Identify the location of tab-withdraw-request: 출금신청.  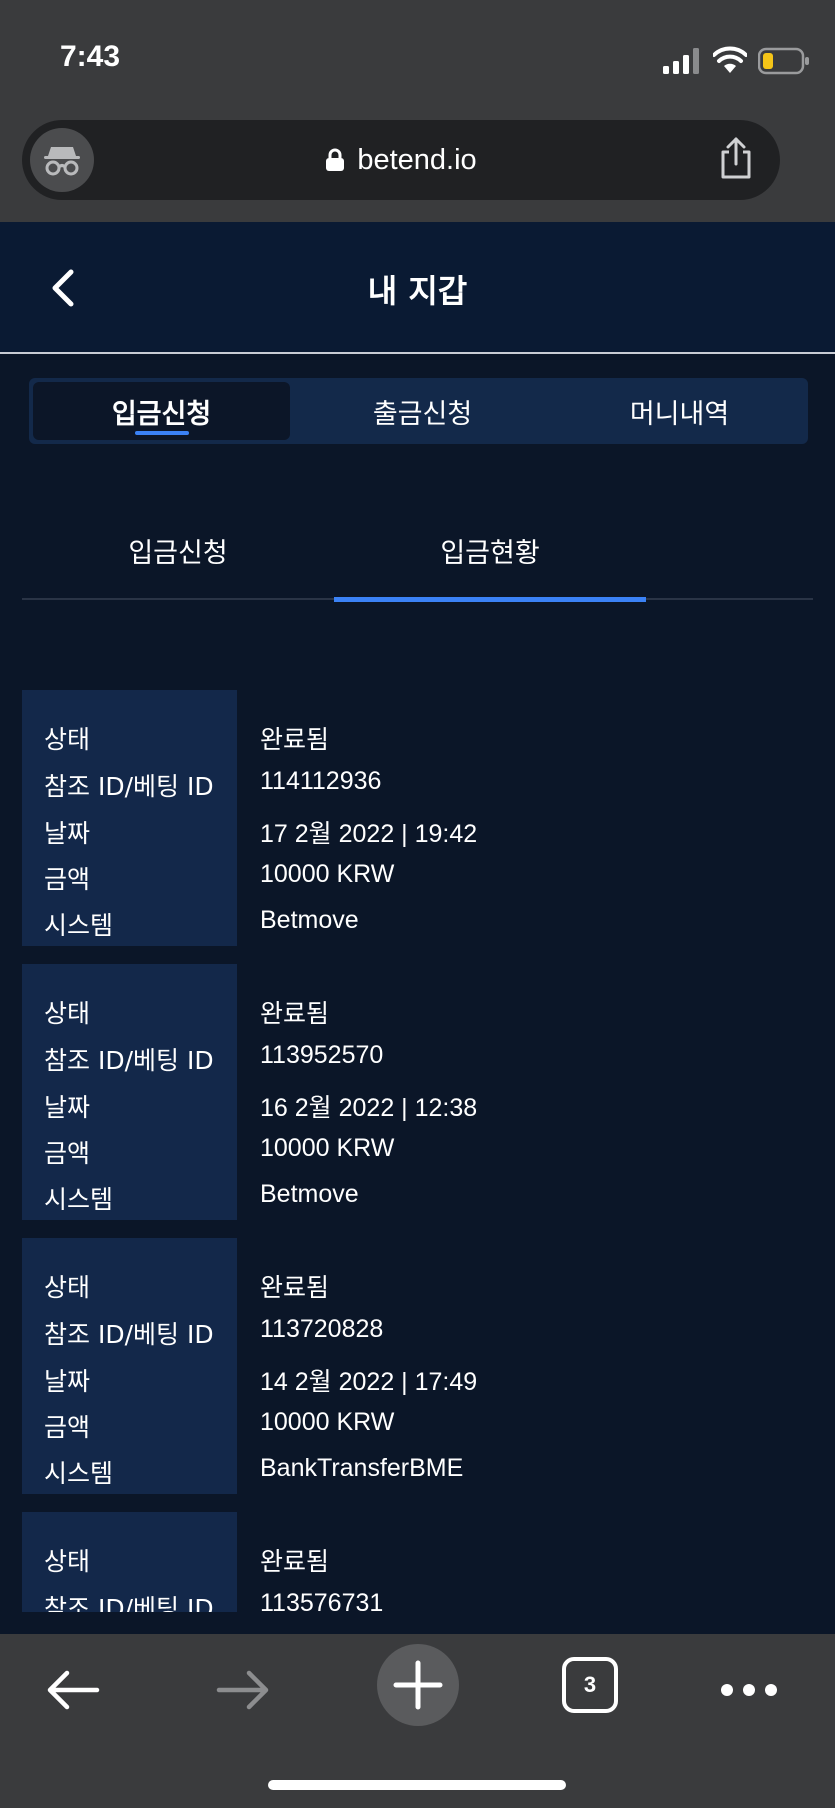
(422, 411).